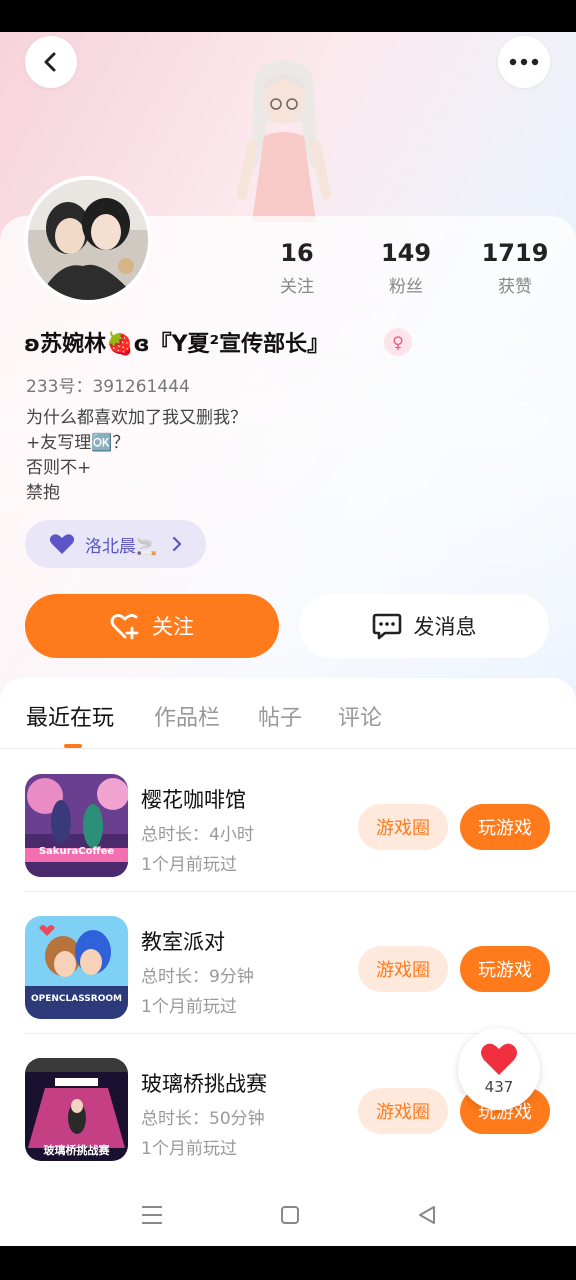  Describe the element at coordinates (406, 267) in the screenshot. I see `stat-followers: 149 粉丝` at that location.